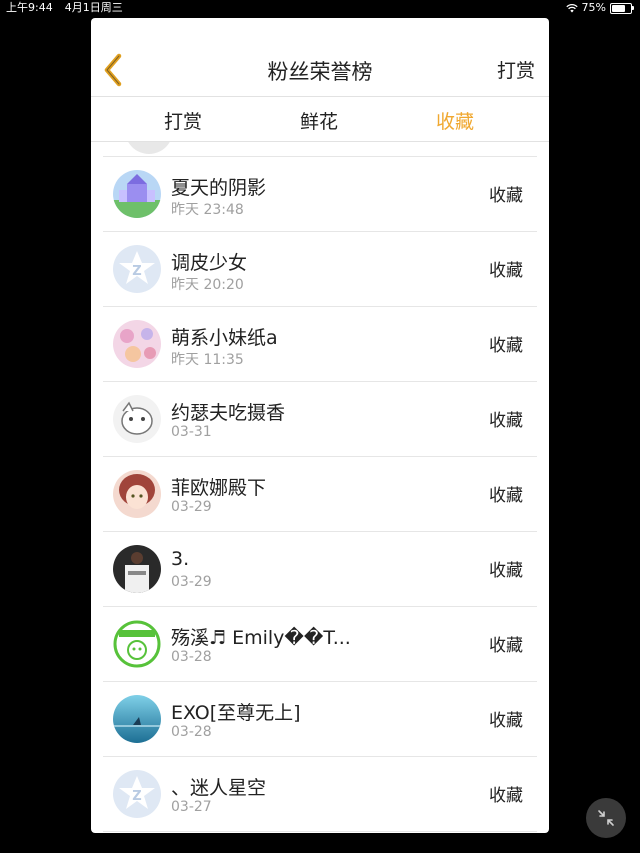 Image resolution: width=640 pixels, height=853 pixels. I want to click on reward-button: 打赏, so click(516, 69).